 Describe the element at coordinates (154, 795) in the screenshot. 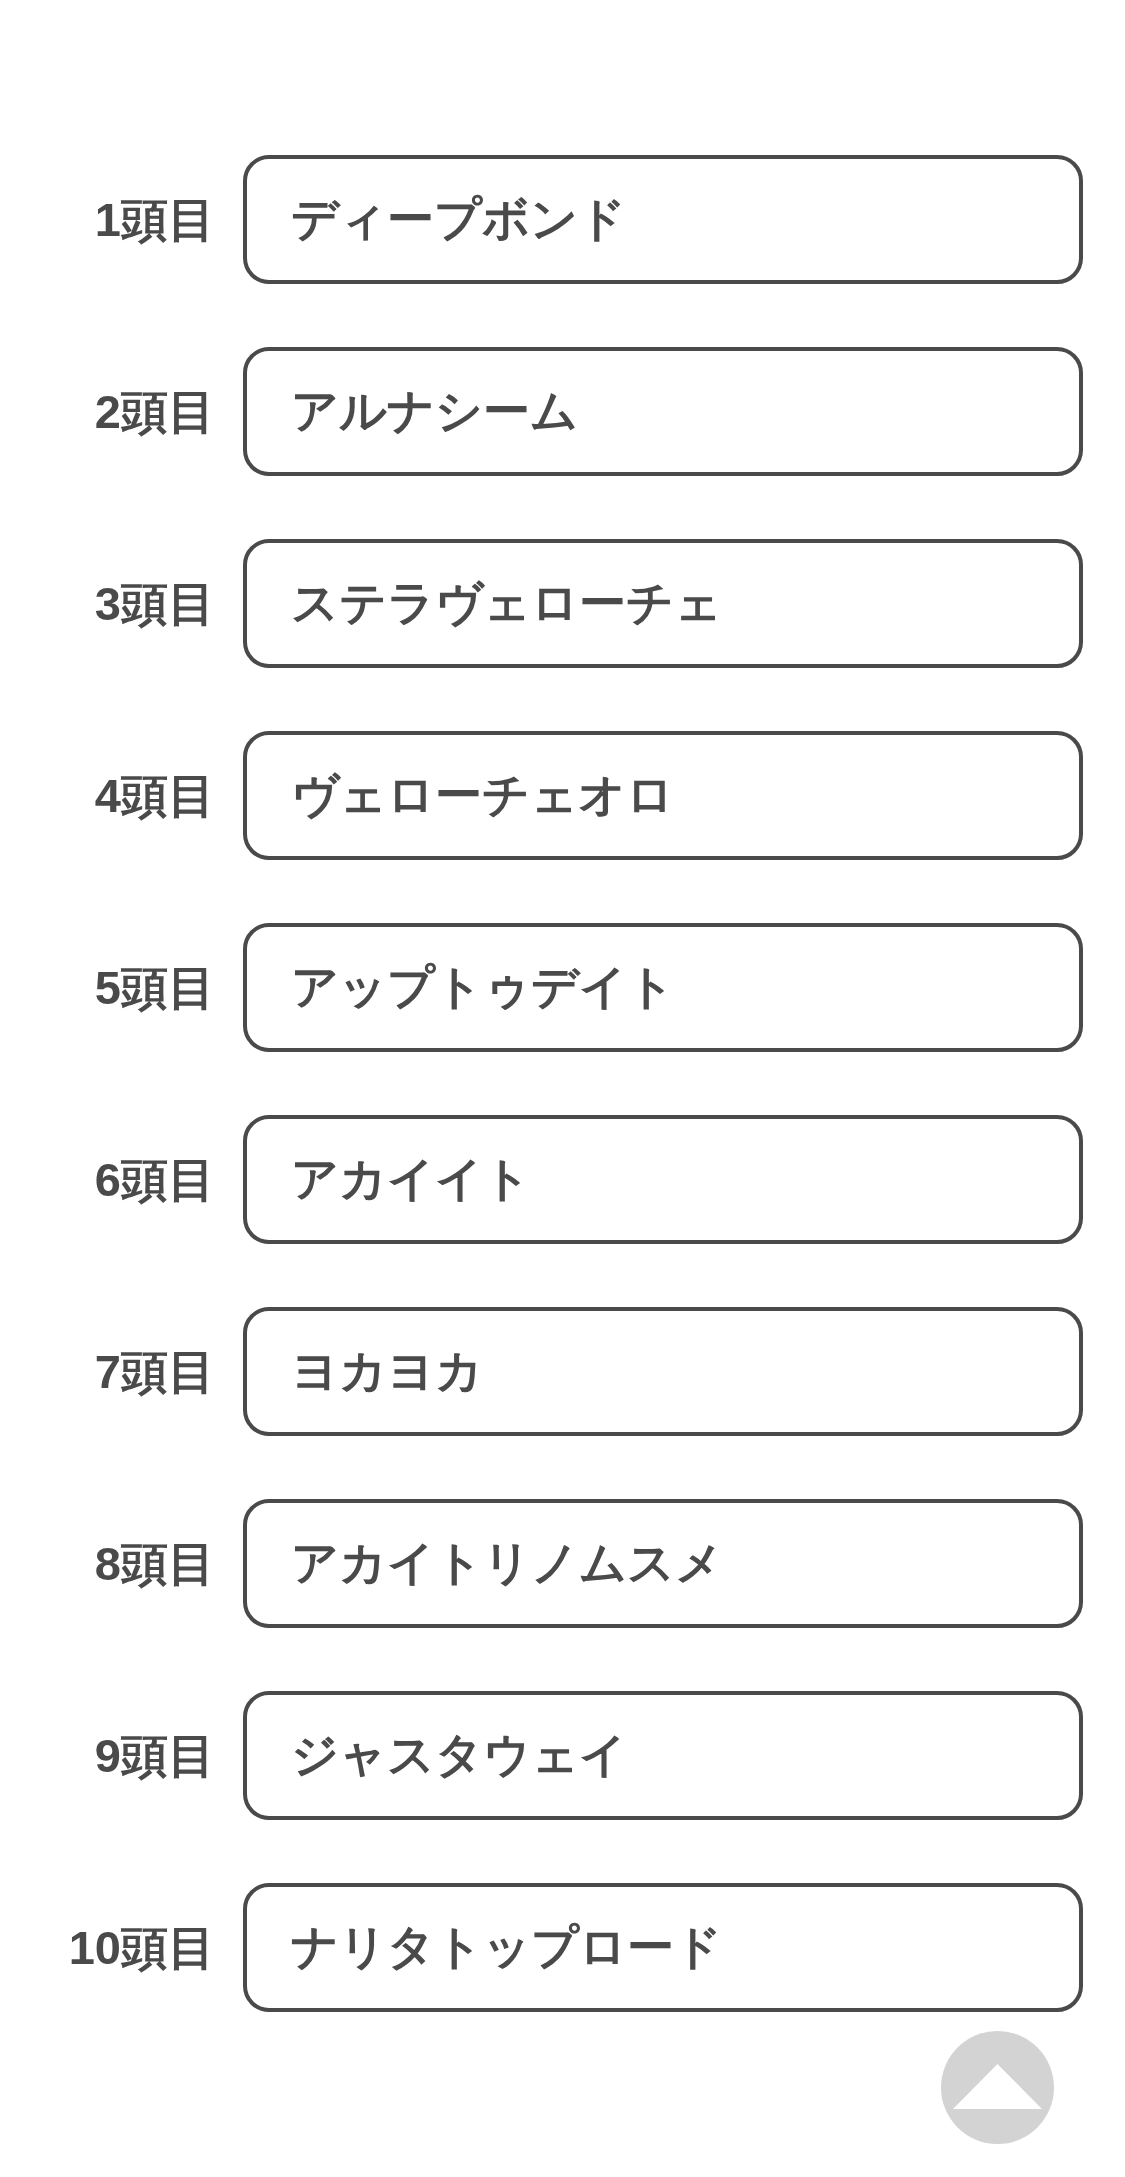

I see `horse-number-label: 4頭目` at that location.